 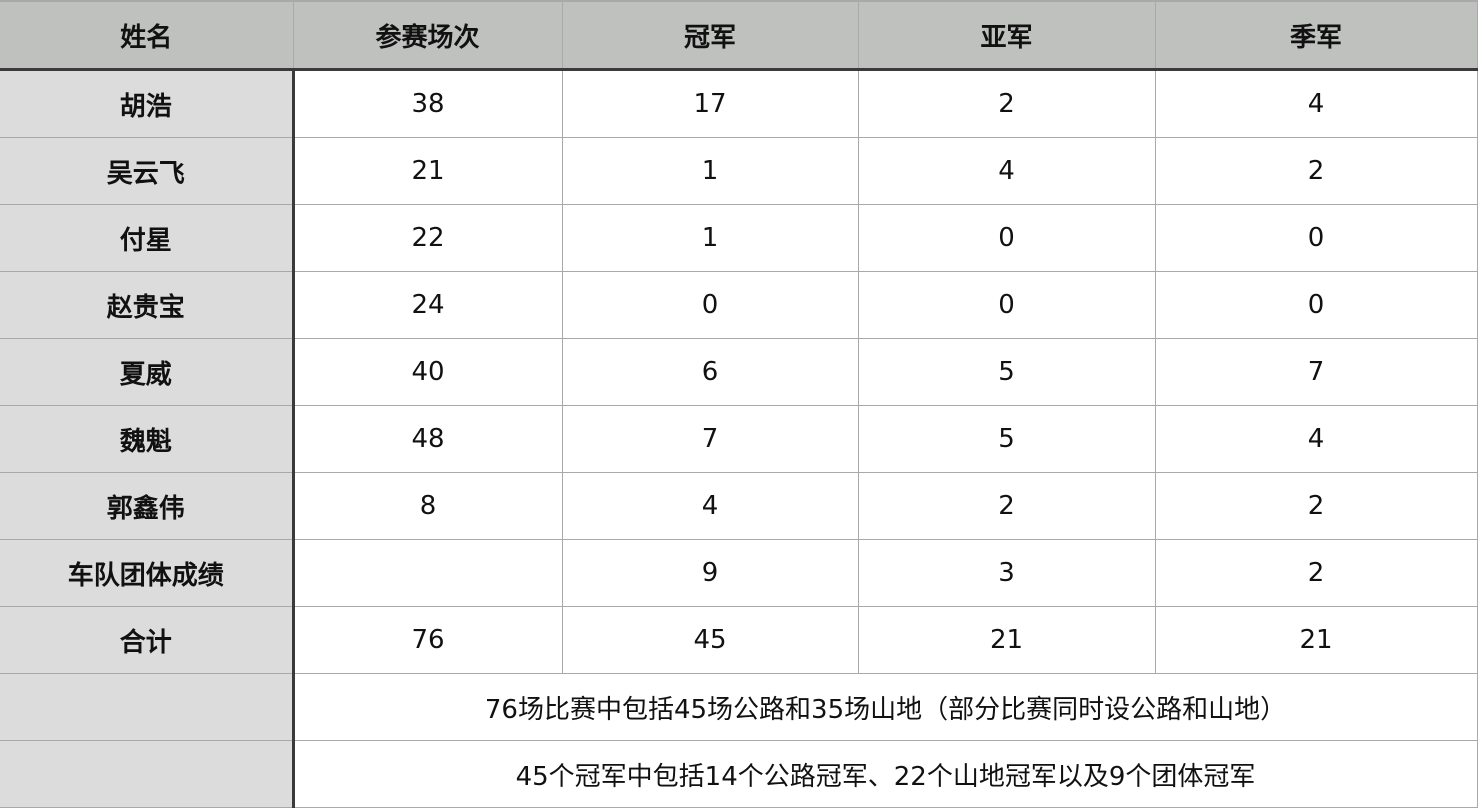 I want to click on cell-races: 8, so click(x=427, y=506).